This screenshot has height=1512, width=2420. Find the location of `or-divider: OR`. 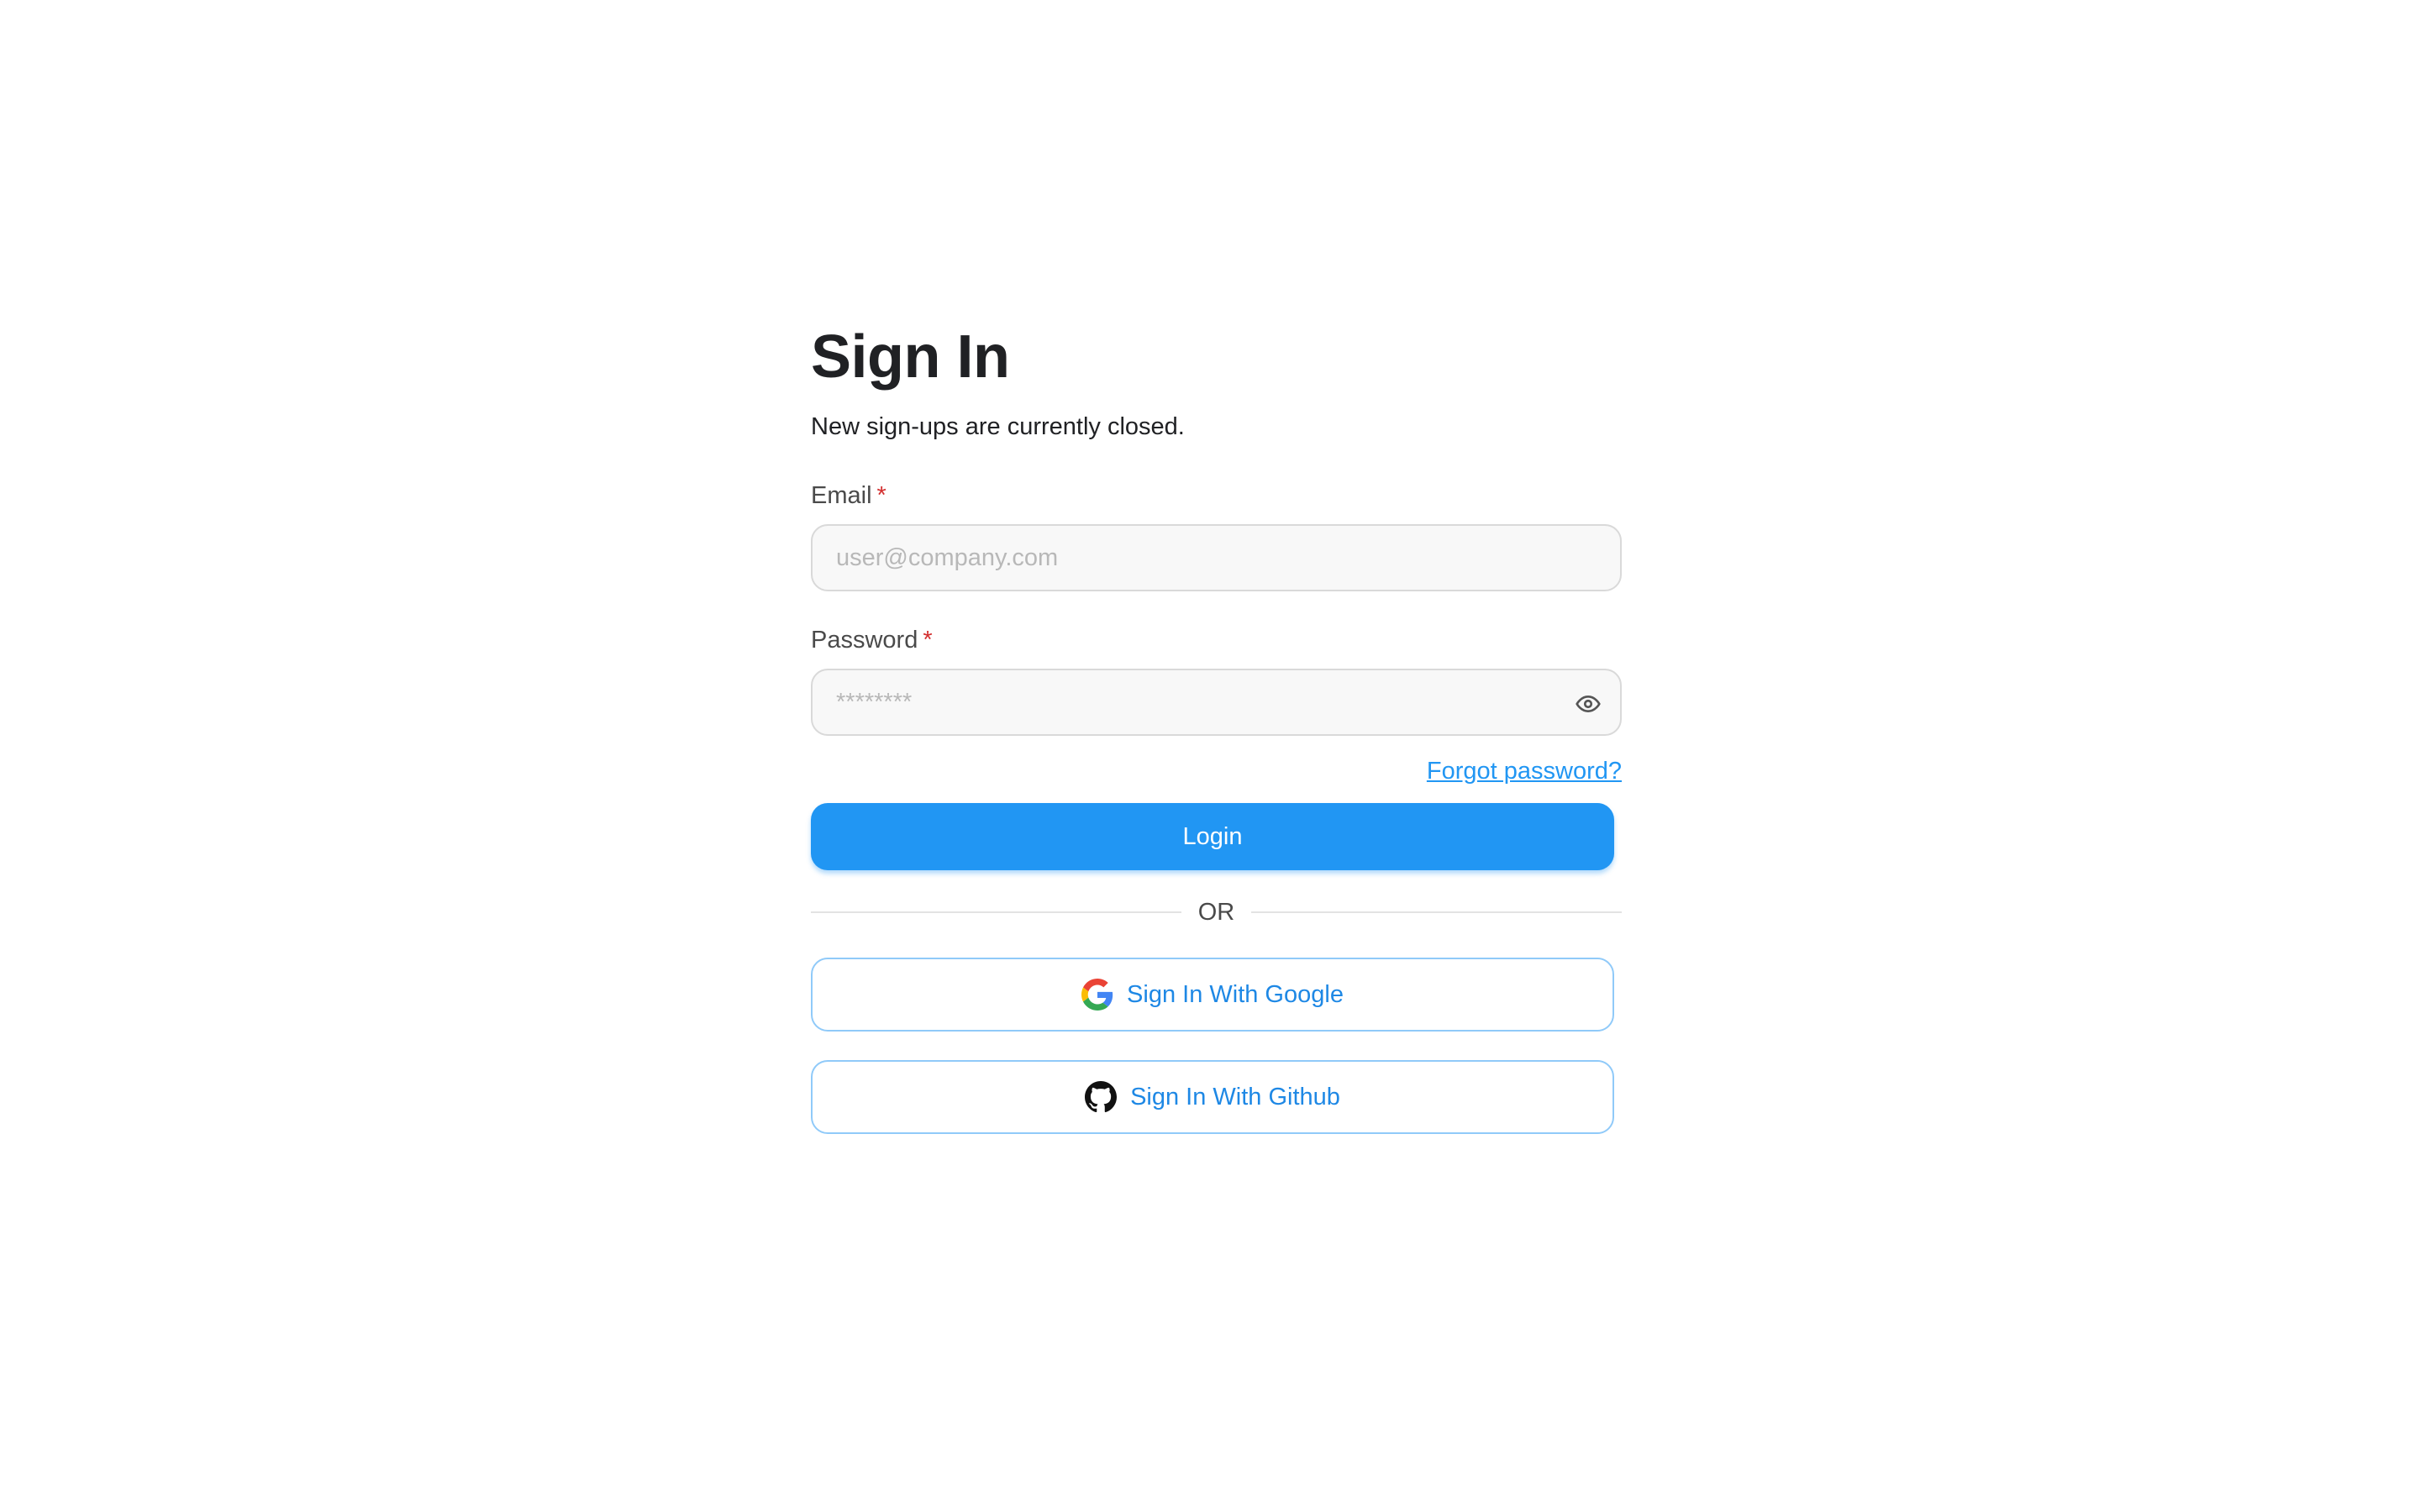

or-divider: OR is located at coordinates (1216, 912).